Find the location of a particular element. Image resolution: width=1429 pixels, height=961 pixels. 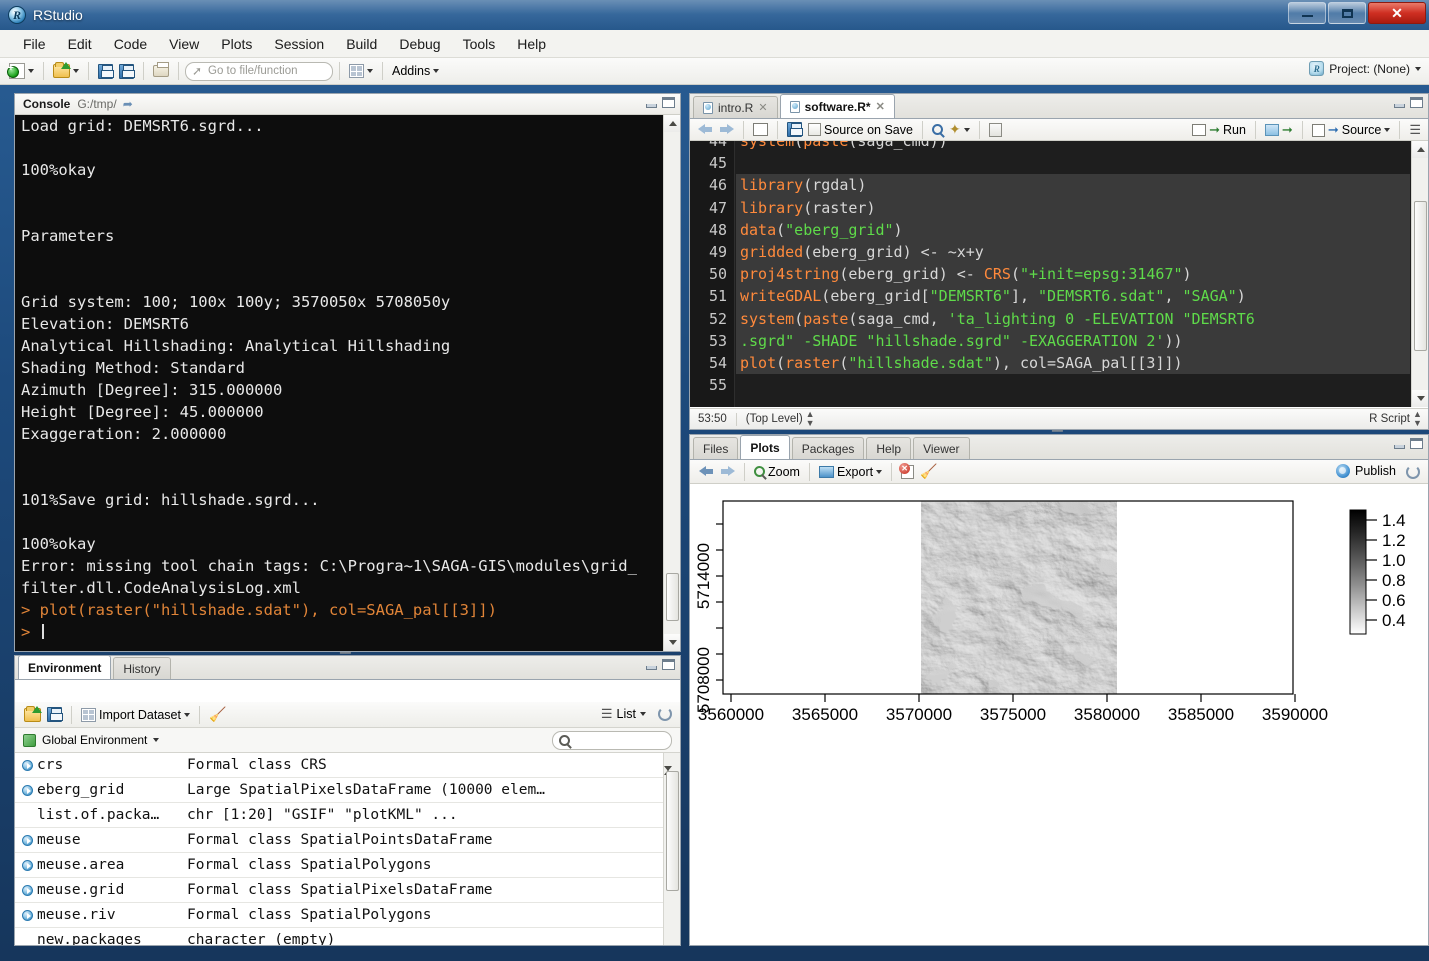

import-dataset-button: Import Dataset is located at coordinates (135, 715).